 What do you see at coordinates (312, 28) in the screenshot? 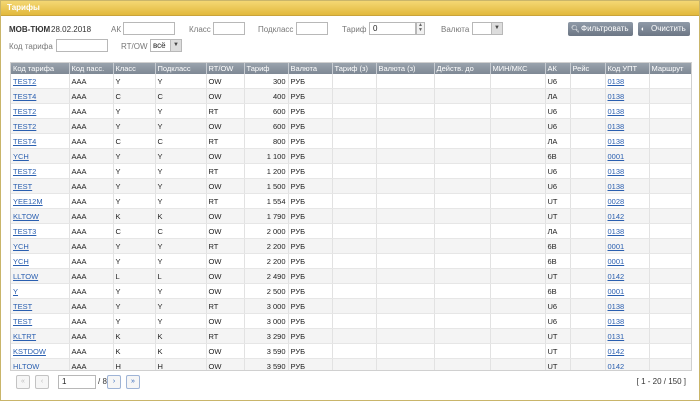
I see `subclass-input` at bounding box center [312, 28].